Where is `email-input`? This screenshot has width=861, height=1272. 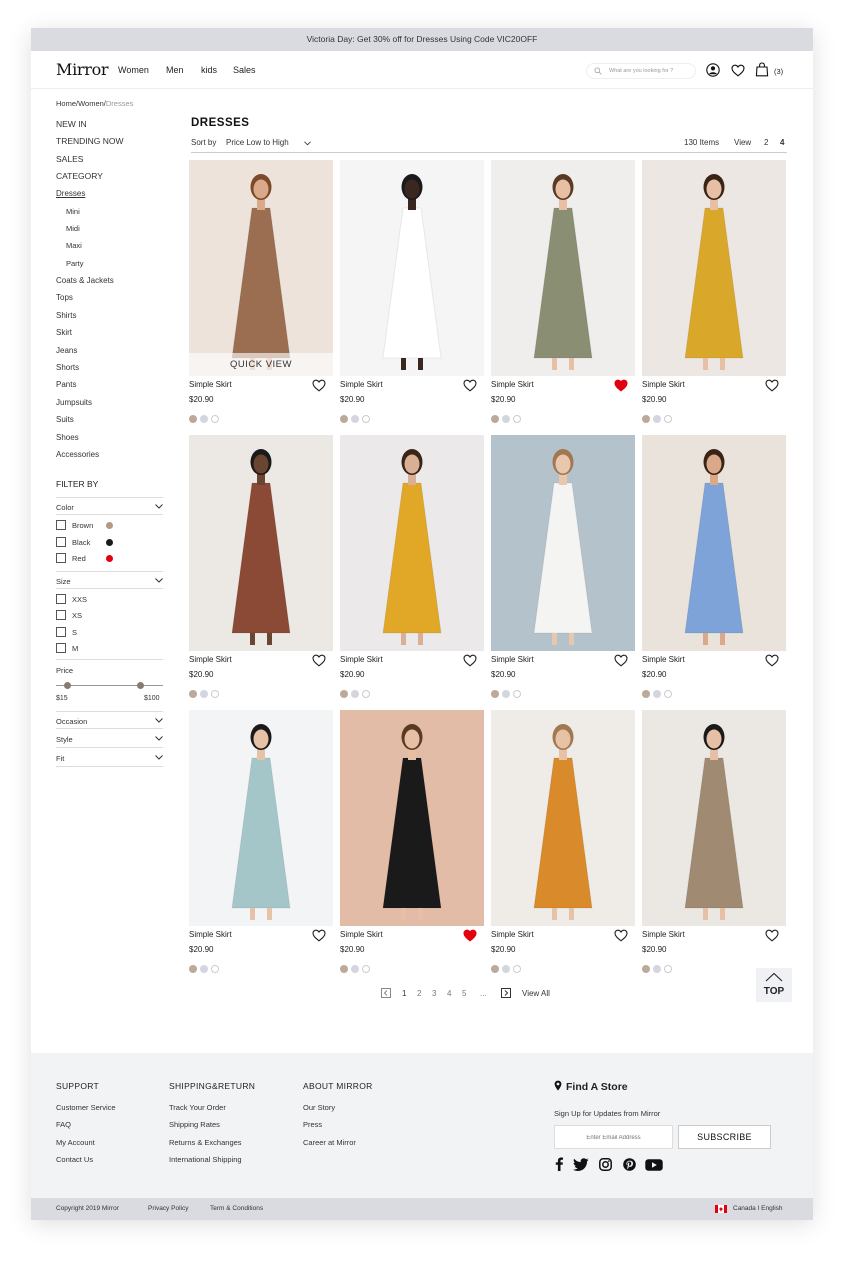
email-input is located at coordinates (613, 1138).